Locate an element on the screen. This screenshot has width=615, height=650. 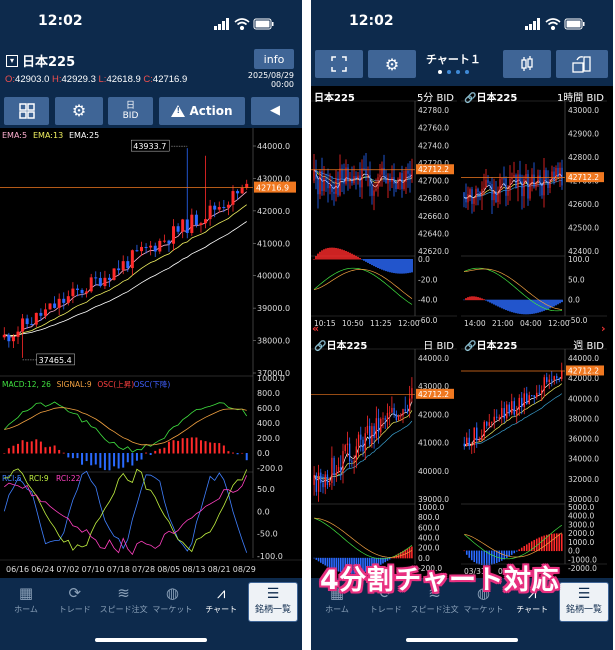
tab-icon: ◍ is located at coordinates (172, 593).